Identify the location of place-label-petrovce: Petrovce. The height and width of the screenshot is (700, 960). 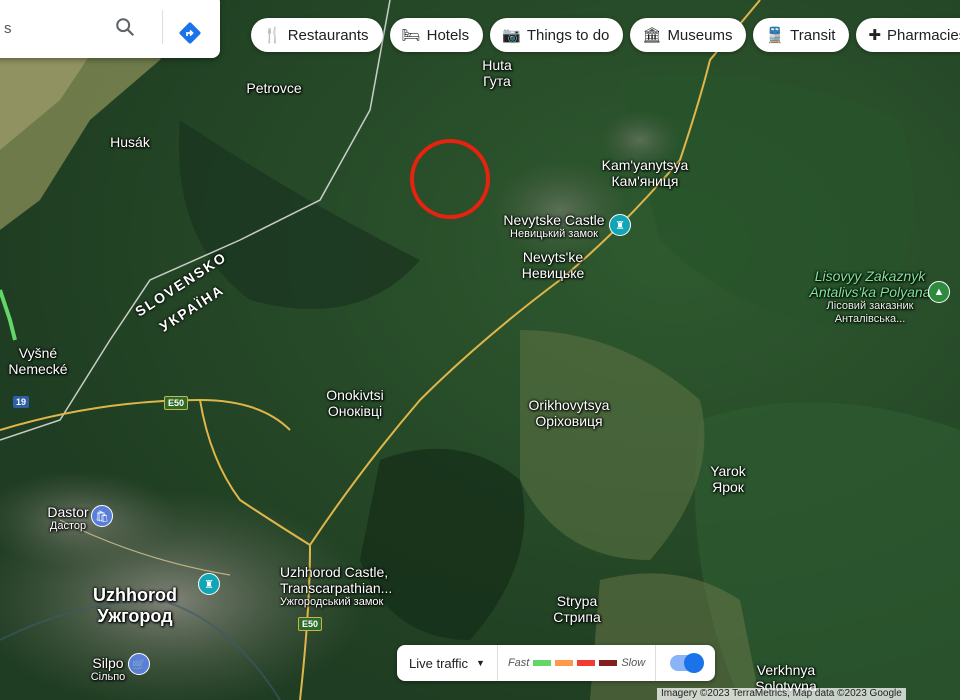
(273, 88).